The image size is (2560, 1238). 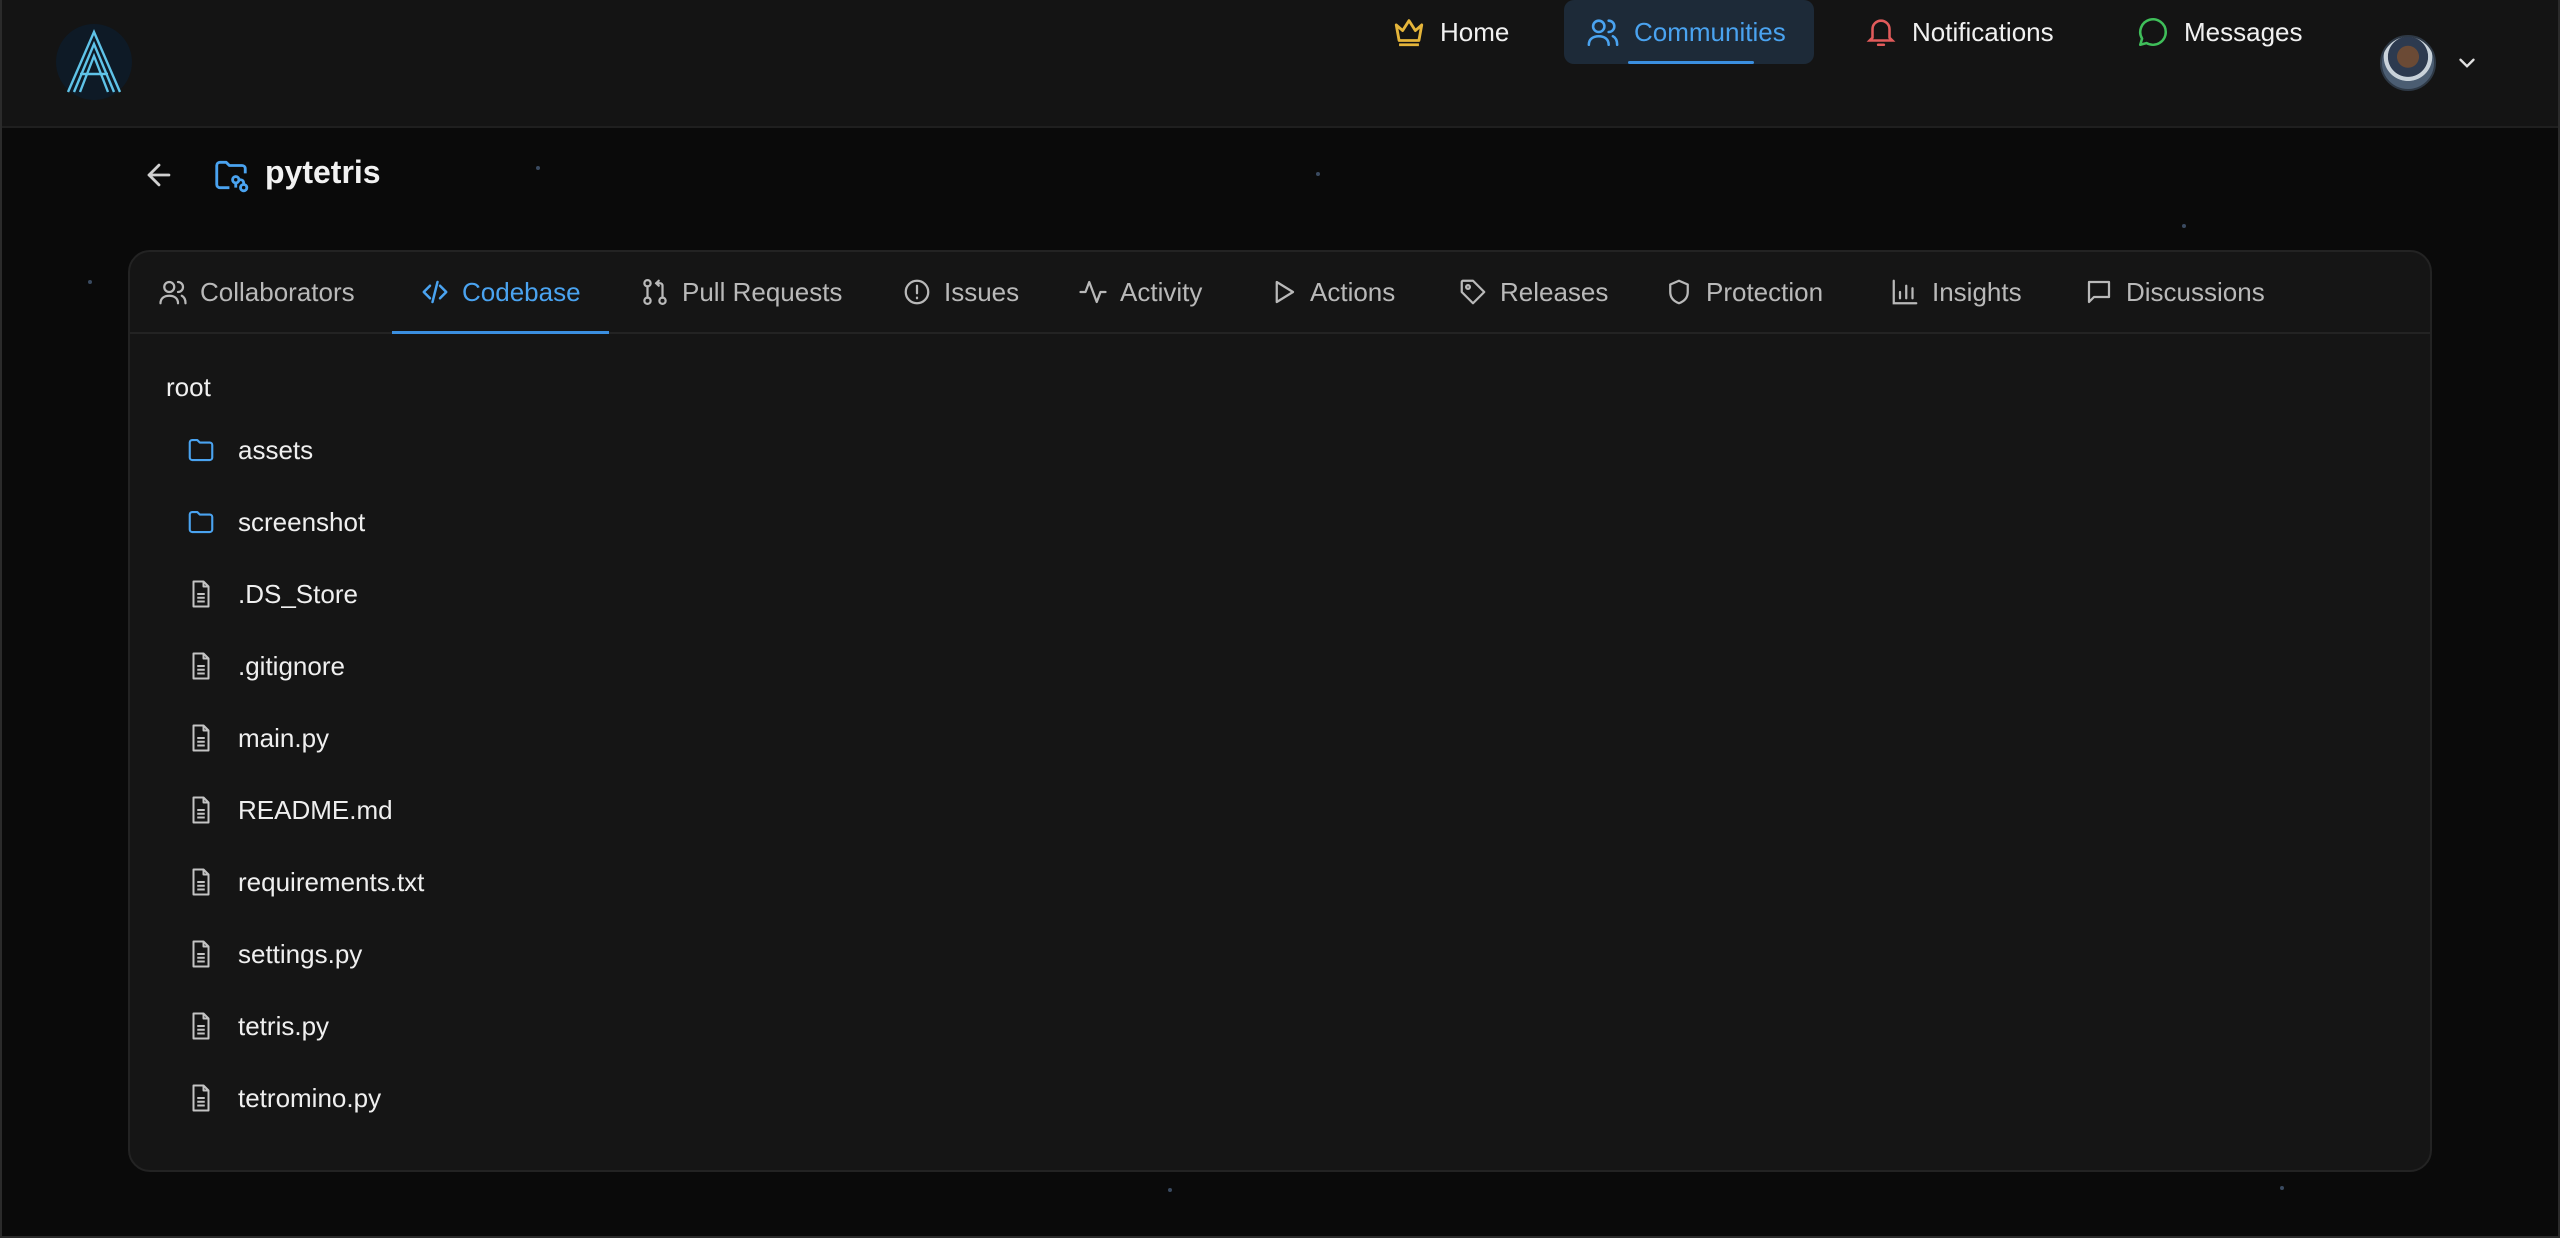 What do you see at coordinates (1473, 292) in the screenshot?
I see `tag-icon` at bounding box center [1473, 292].